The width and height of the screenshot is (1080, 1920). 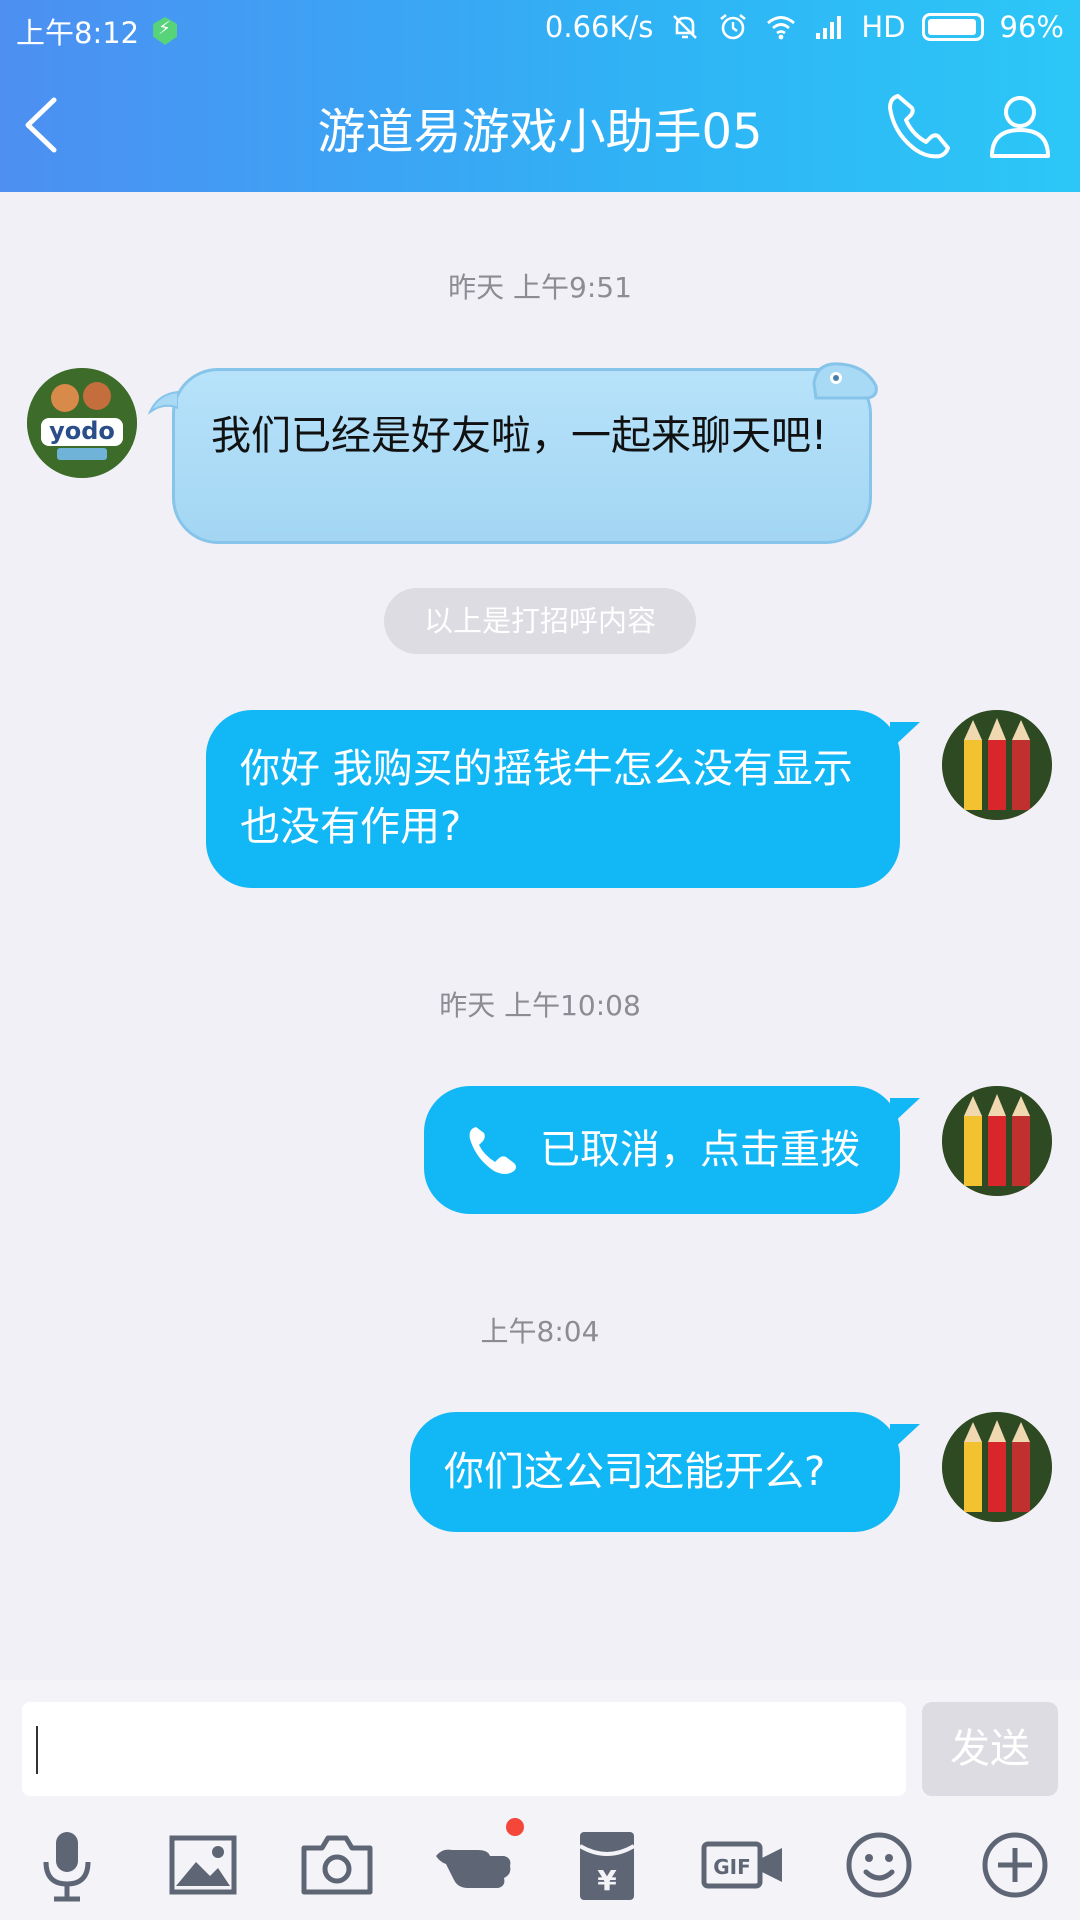 I want to click on contact-avatar: yodo, so click(x=82, y=423).